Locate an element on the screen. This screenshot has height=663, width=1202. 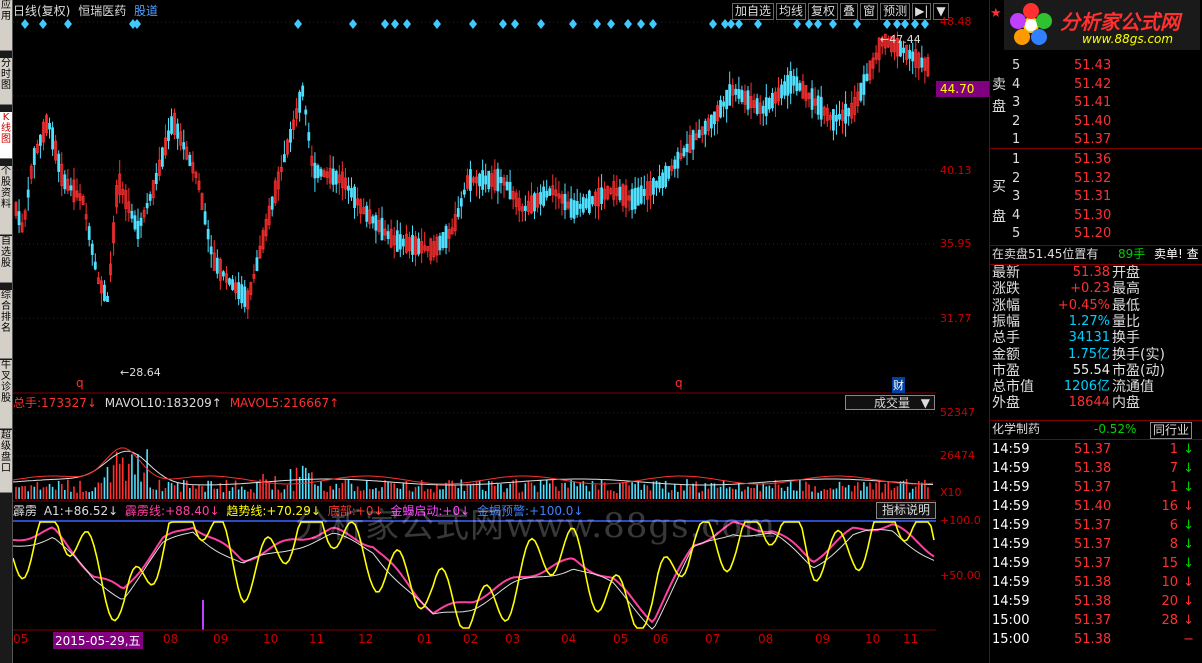
quote-label-2: 最低 is located at coordinates (1126, 305).